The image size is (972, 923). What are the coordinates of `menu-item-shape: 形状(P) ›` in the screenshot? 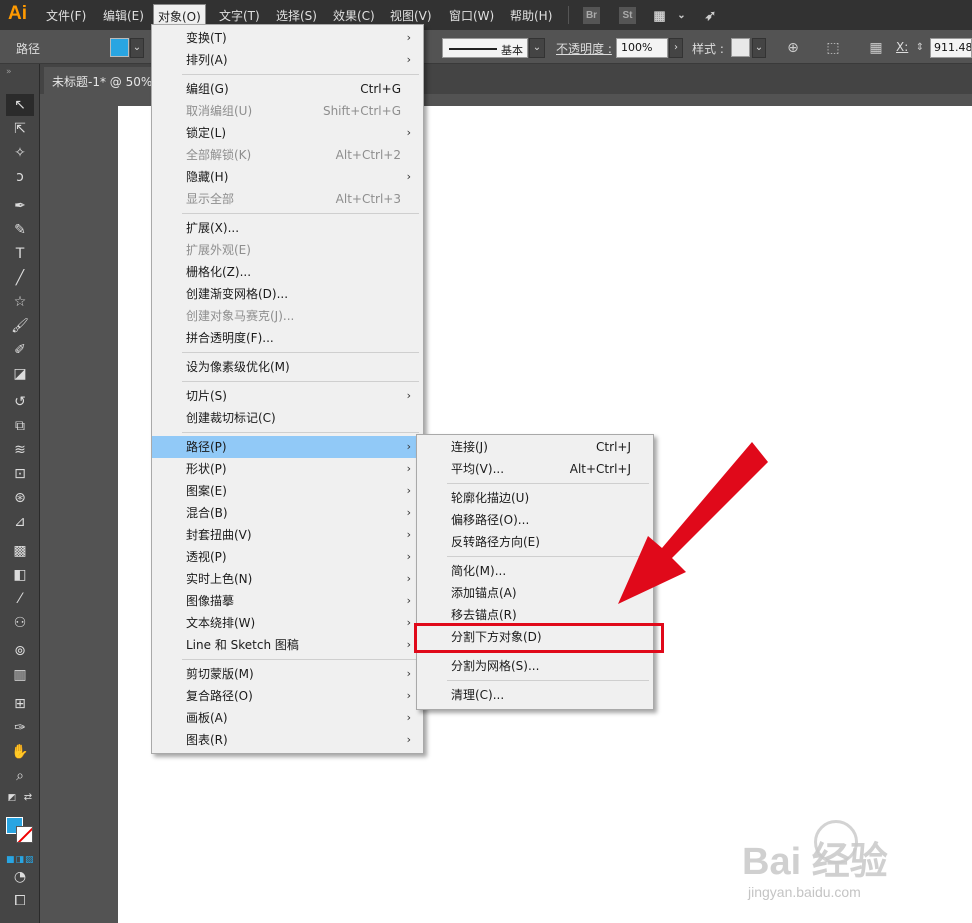 It's located at (287, 469).